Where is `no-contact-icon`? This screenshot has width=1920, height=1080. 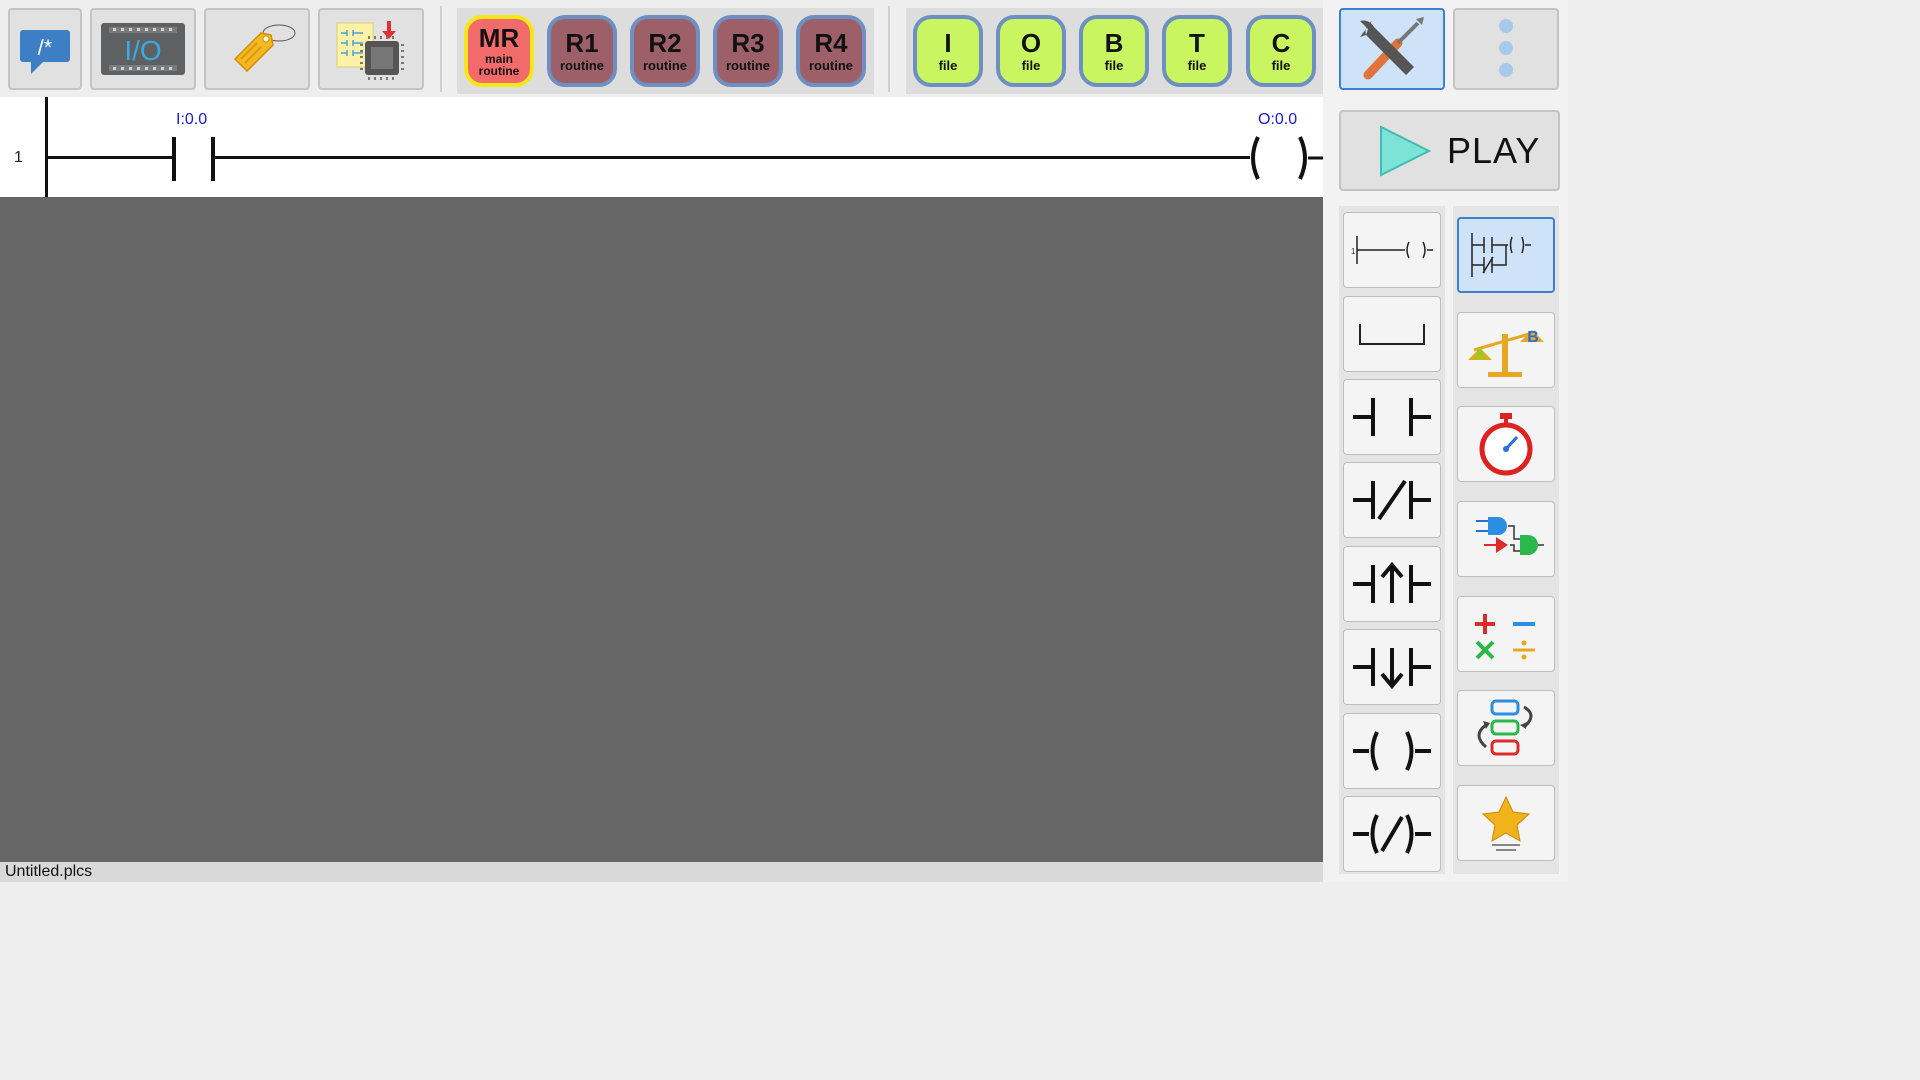
no-contact-icon is located at coordinates (1392, 417).